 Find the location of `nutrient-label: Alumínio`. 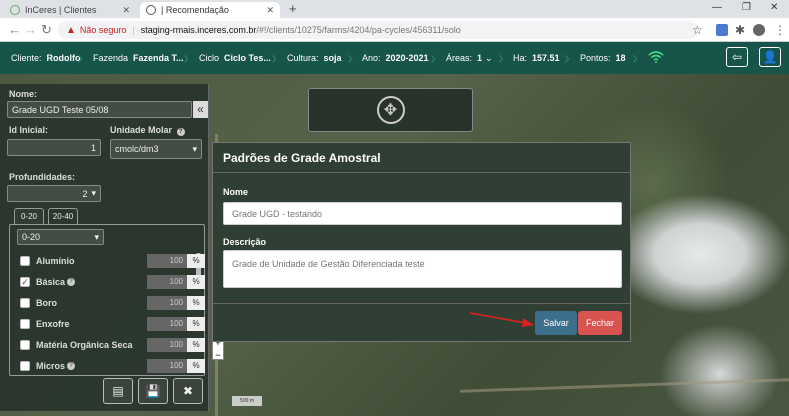

nutrient-label: Alumínio is located at coordinates (55, 261).